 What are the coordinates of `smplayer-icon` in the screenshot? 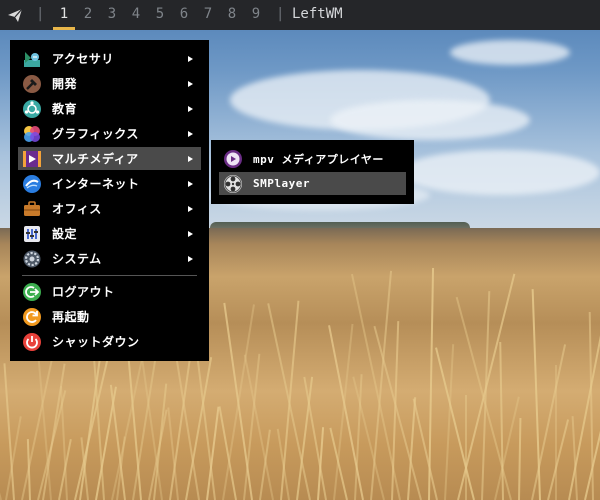 It's located at (233, 184).